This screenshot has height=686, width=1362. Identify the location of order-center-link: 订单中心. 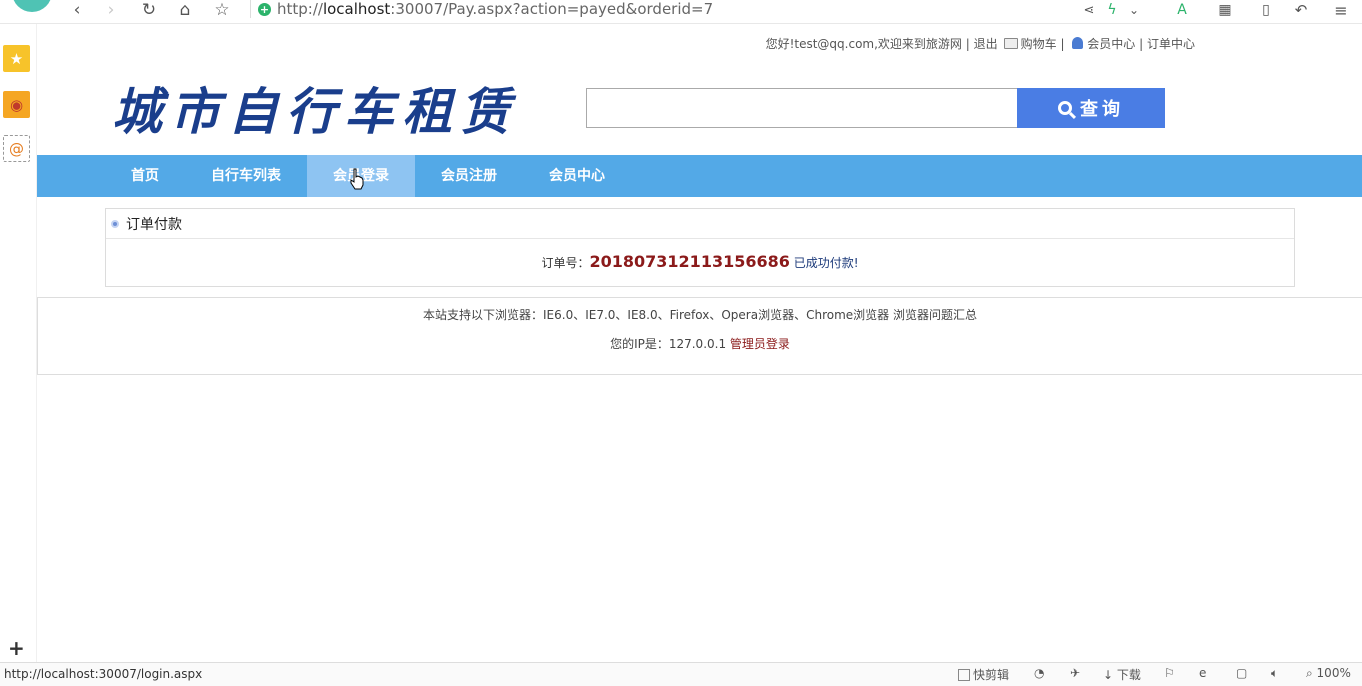
(1171, 44).